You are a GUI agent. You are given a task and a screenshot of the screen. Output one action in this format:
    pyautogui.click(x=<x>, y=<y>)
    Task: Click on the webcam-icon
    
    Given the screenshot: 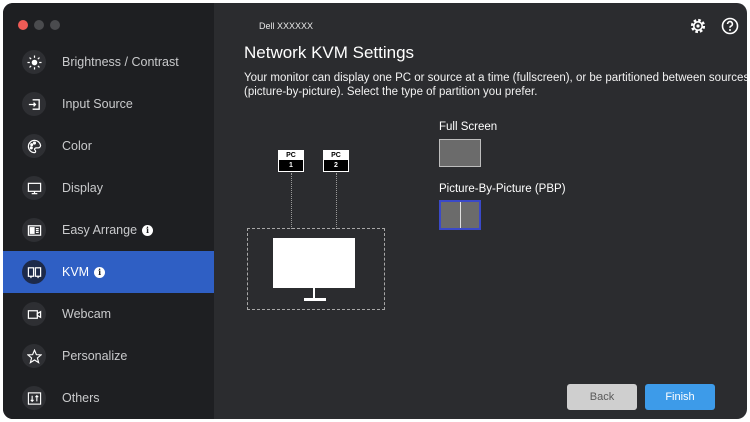 What is the action you would take?
    pyautogui.click(x=34, y=314)
    